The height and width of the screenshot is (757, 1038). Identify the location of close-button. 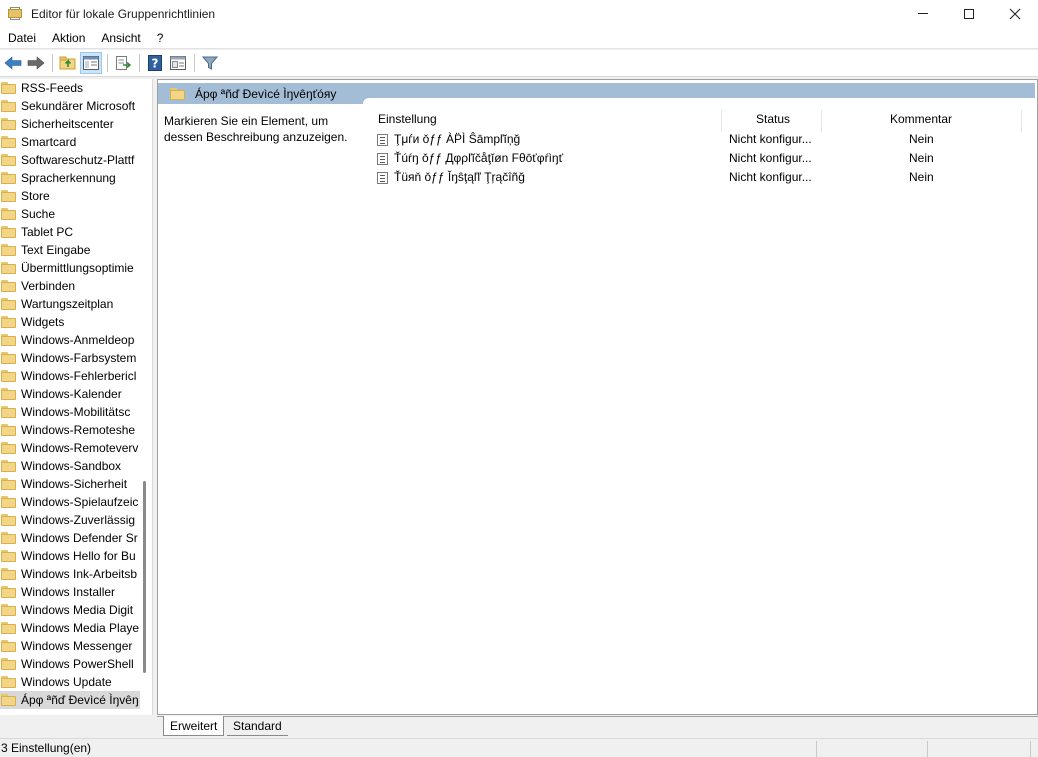
(1015, 13).